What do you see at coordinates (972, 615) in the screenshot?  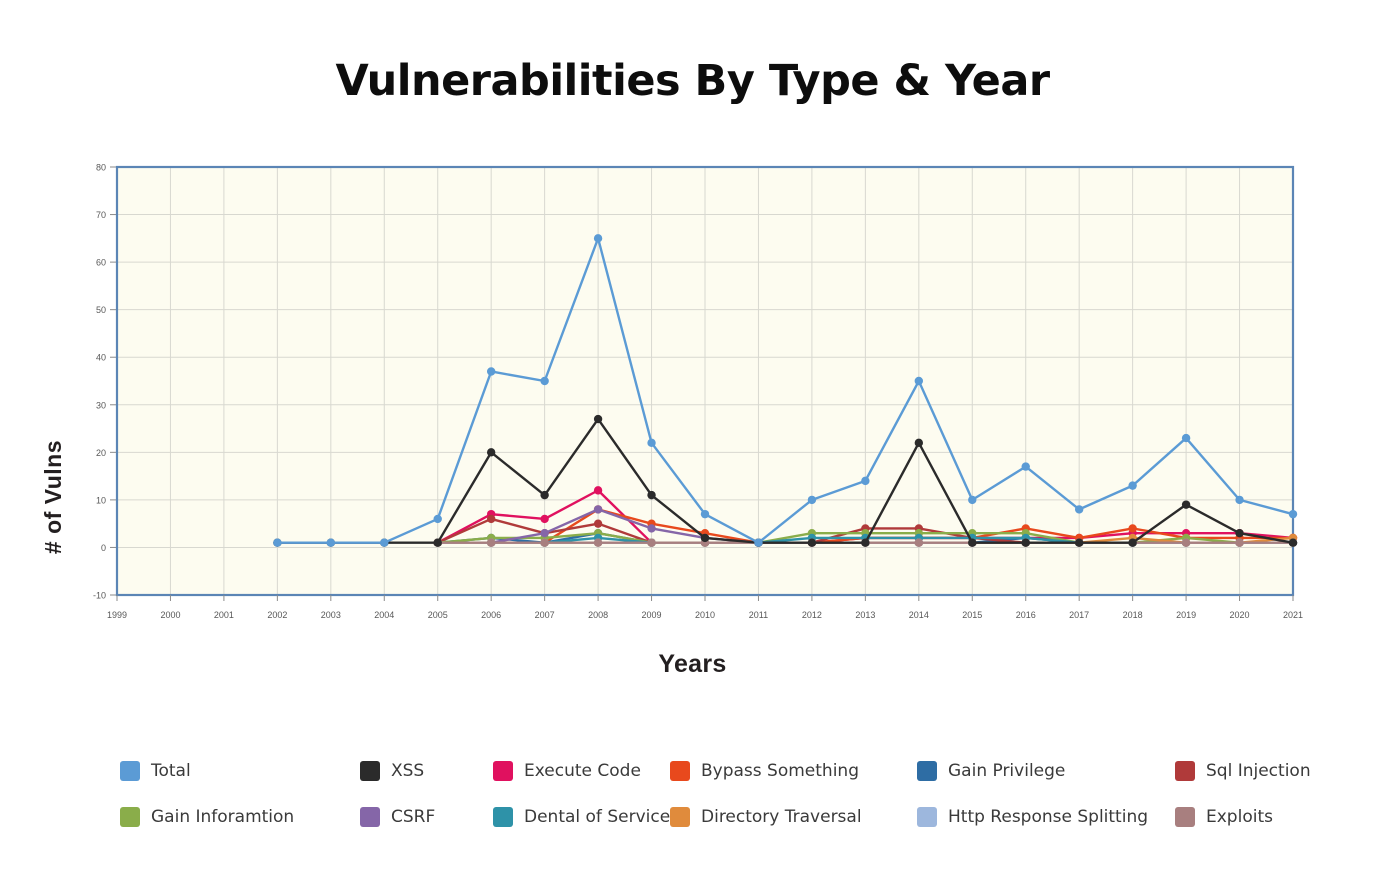 I see `x-tick-label: 2015` at bounding box center [972, 615].